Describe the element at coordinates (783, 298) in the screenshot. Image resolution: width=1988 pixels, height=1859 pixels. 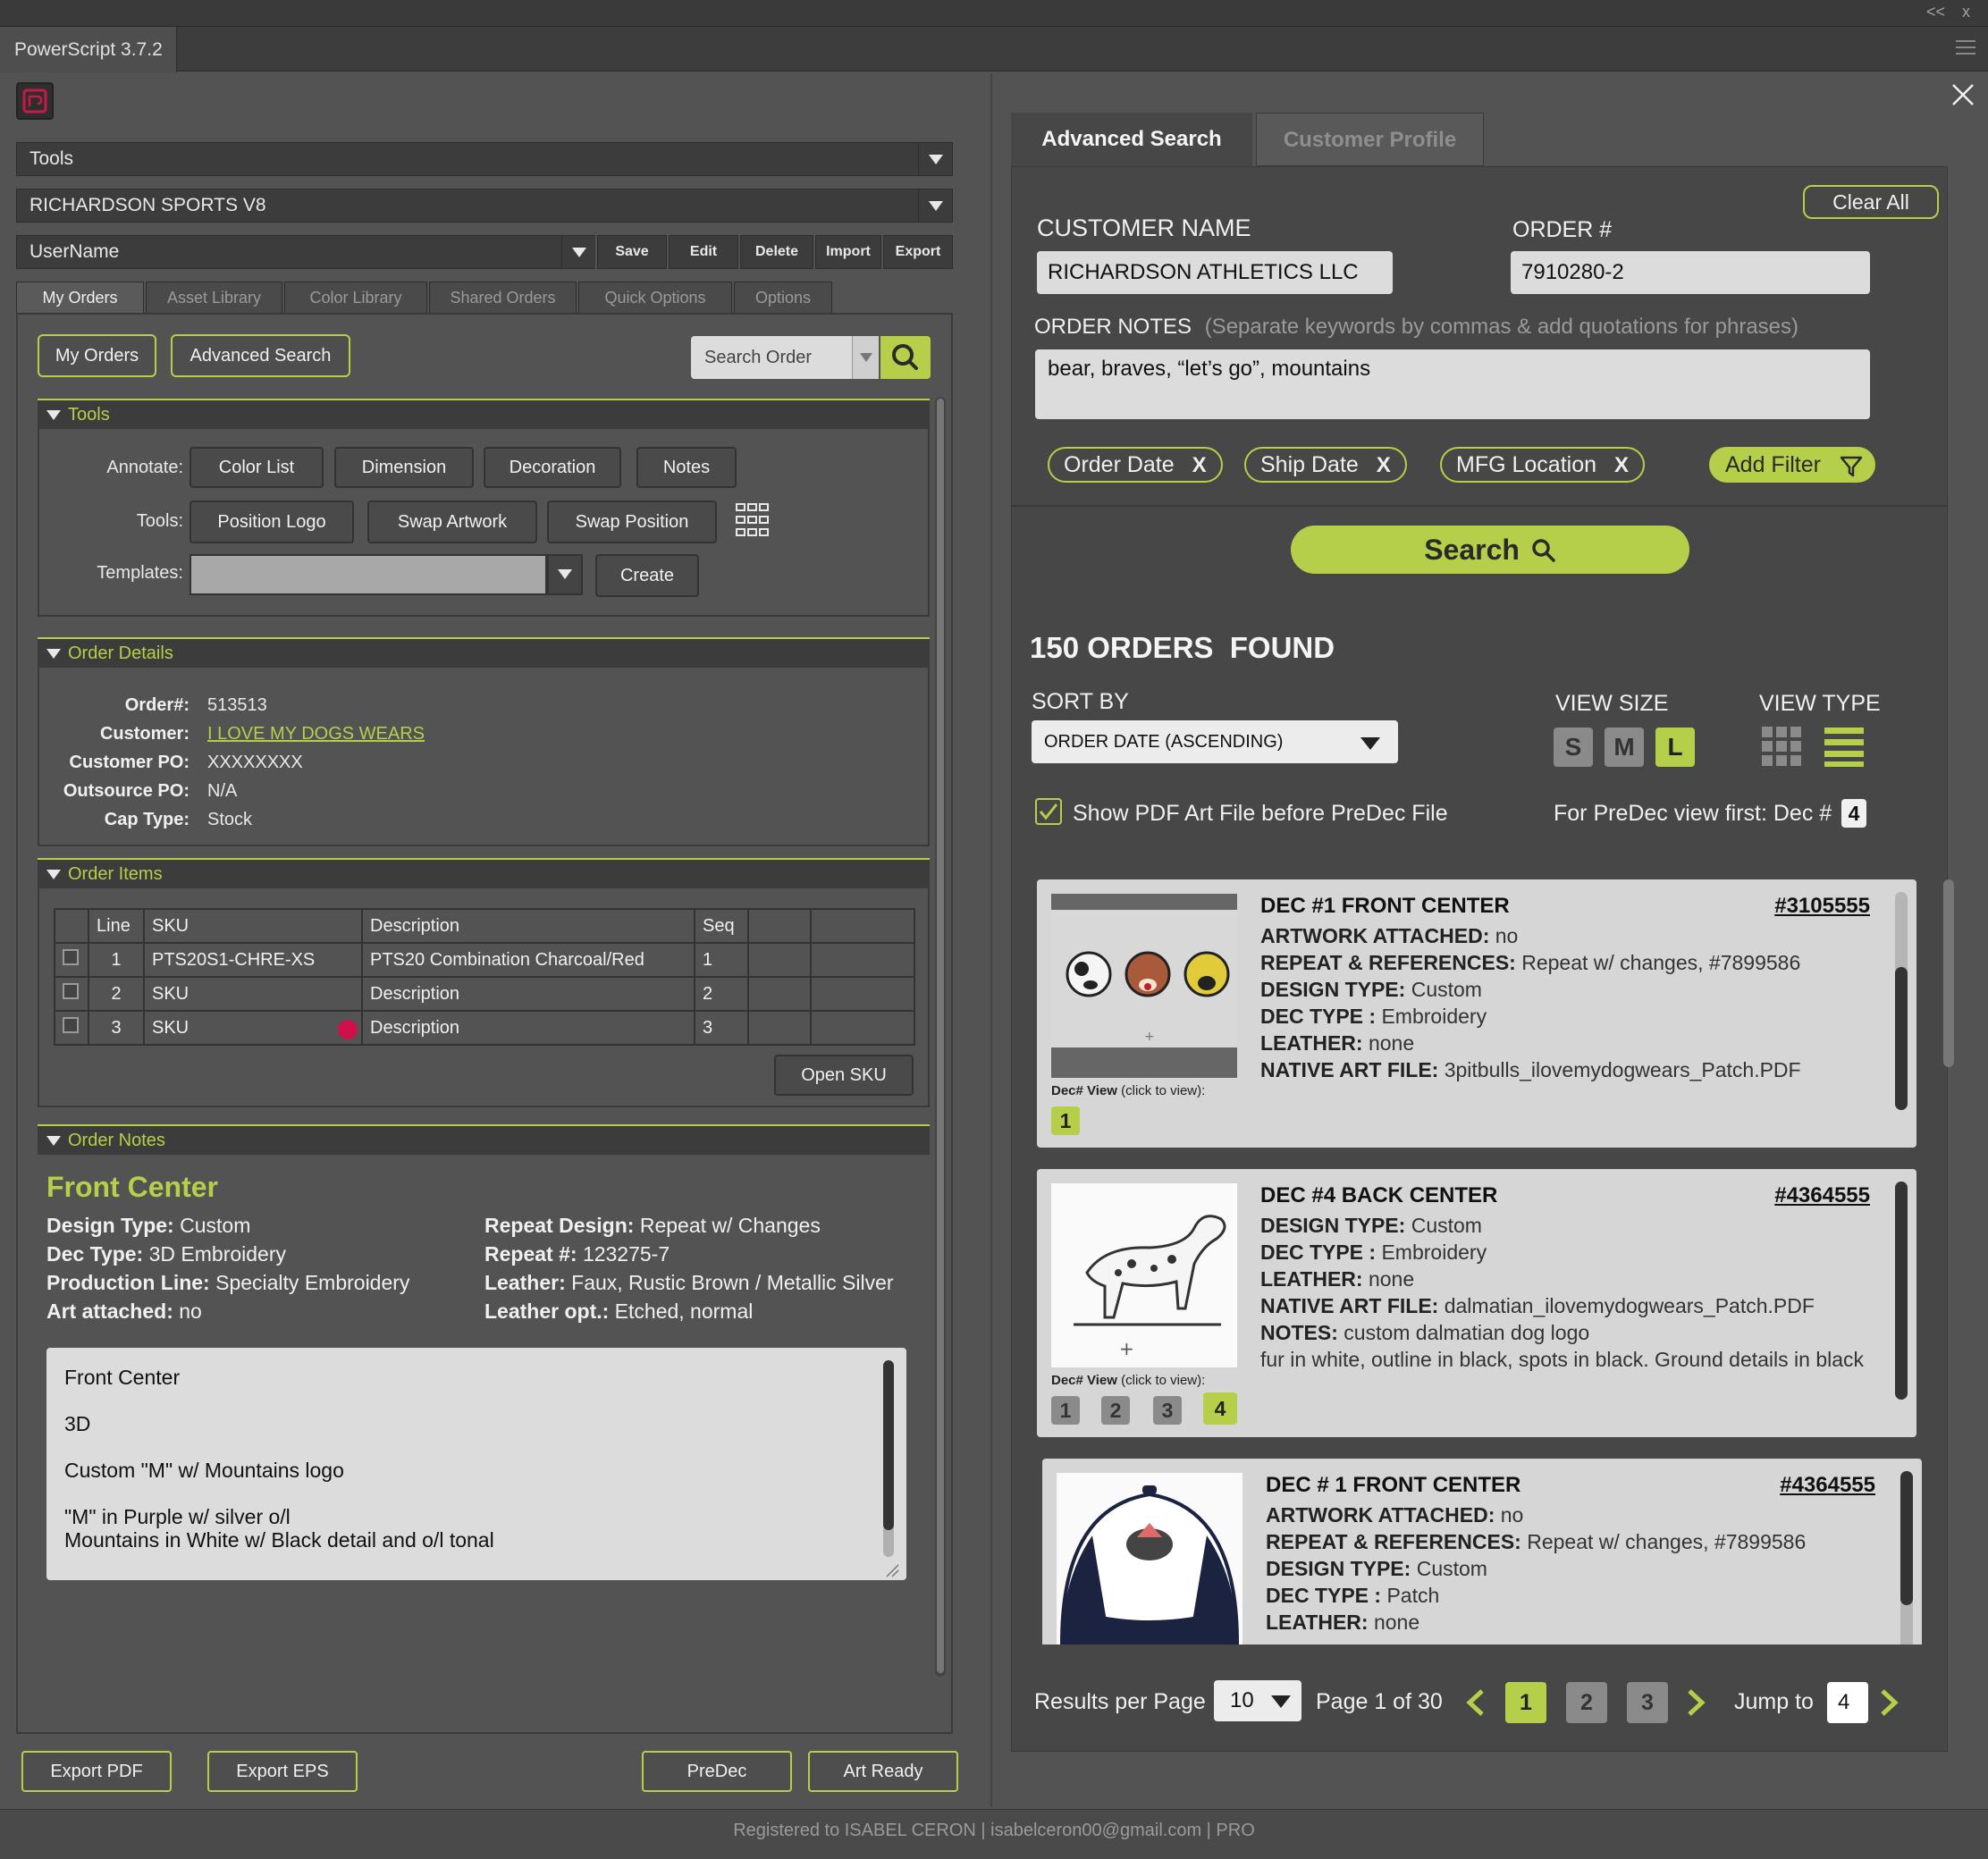
I see `tab-options: Options` at that location.